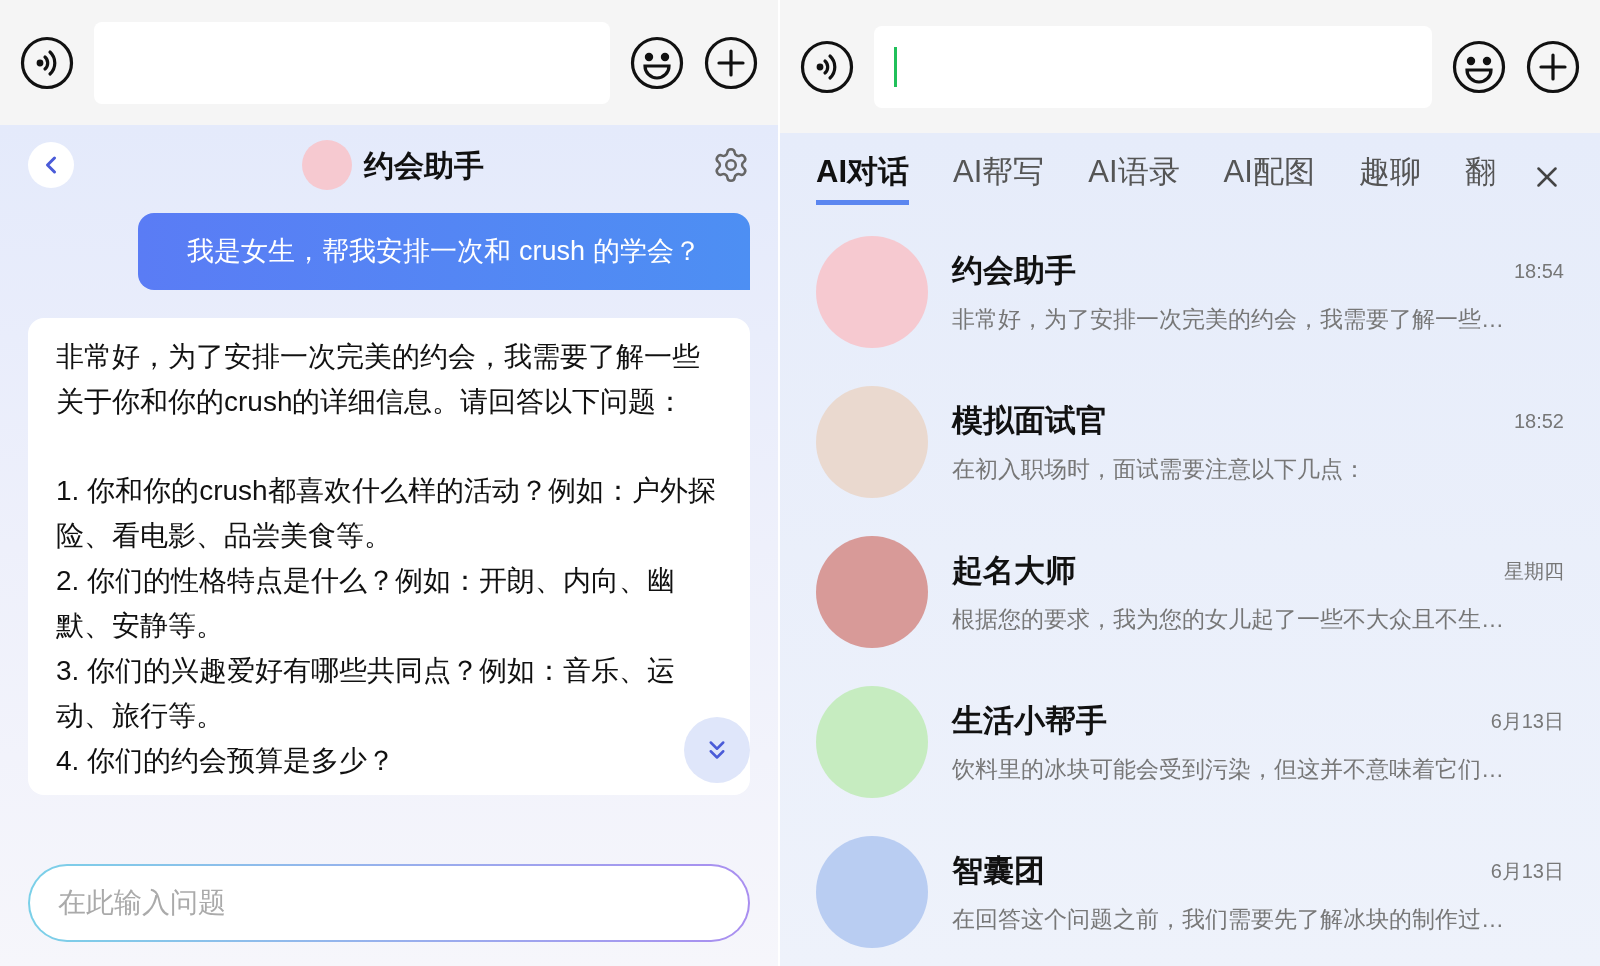 Image resolution: width=1600 pixels, height=966 pixels. Describe the element at coordinates (731, 165) in the screenshot. I see `settings-icon` at that location.